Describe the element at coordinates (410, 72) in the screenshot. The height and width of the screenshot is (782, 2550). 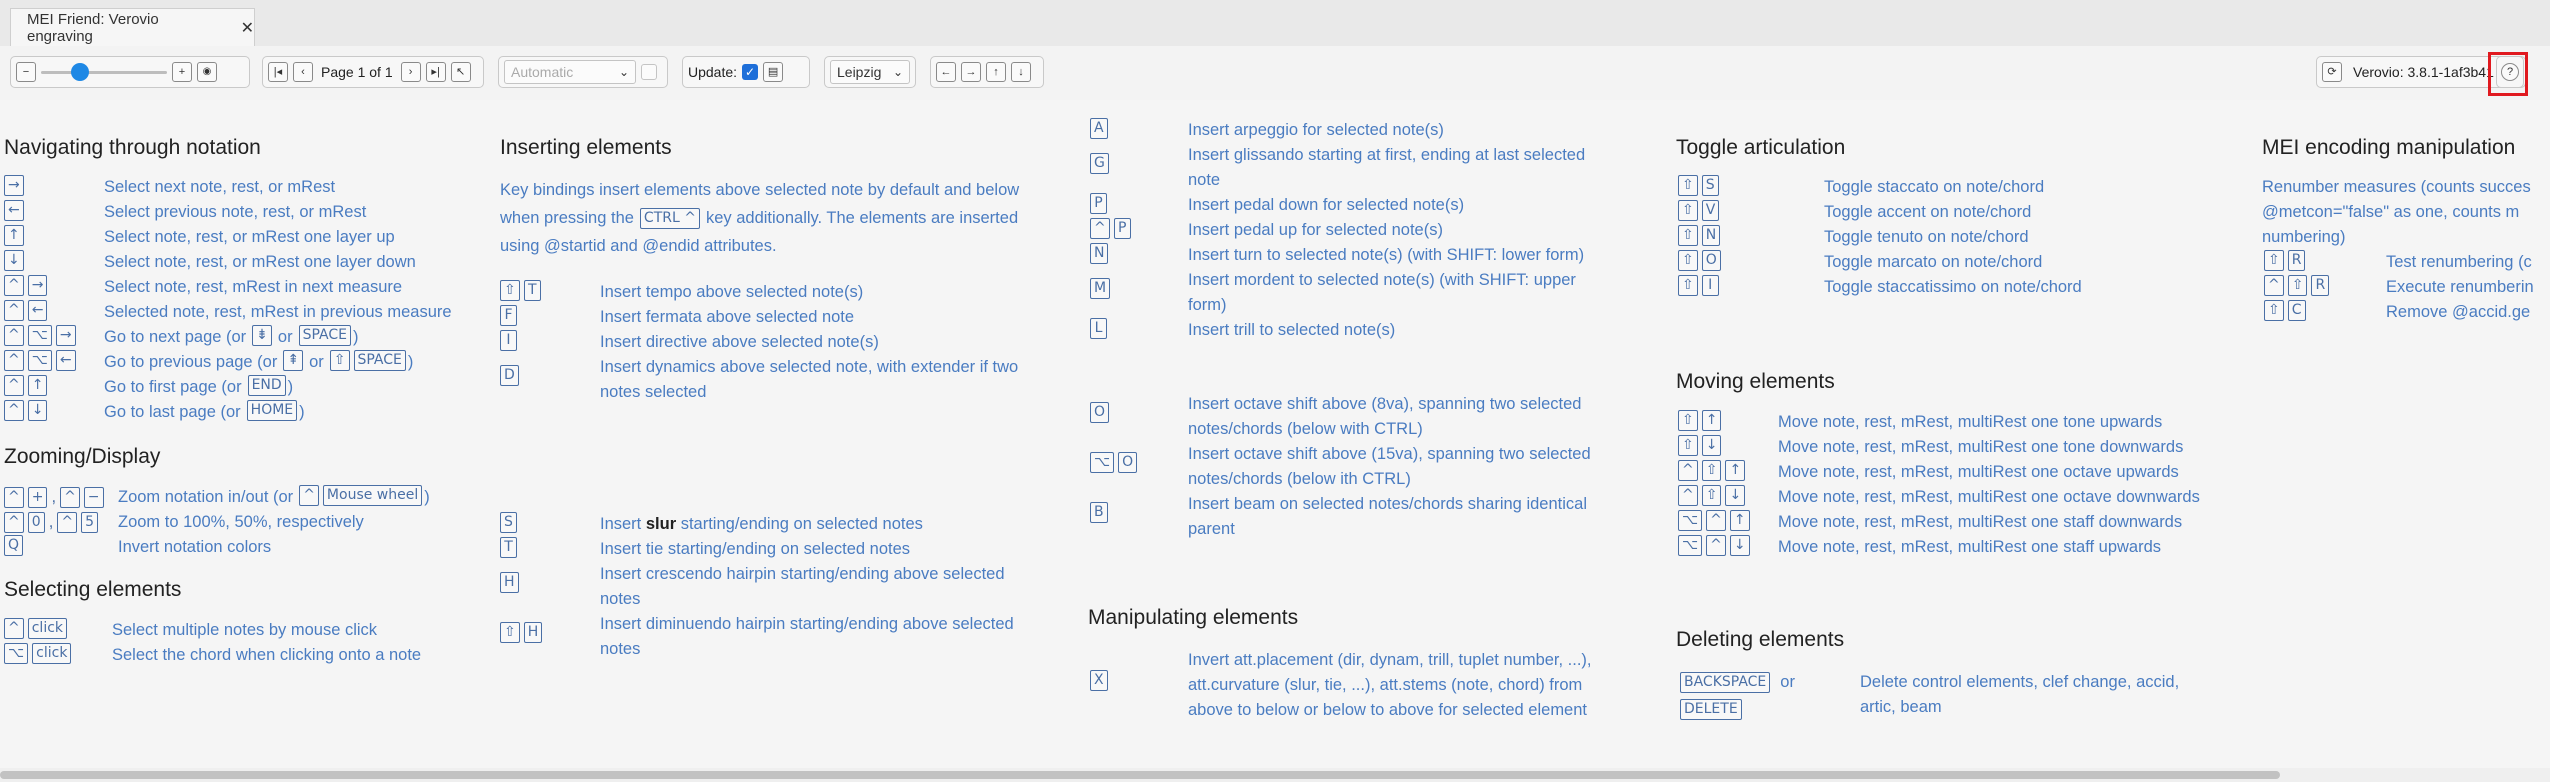
I see `next-page-button: ›` at that location.